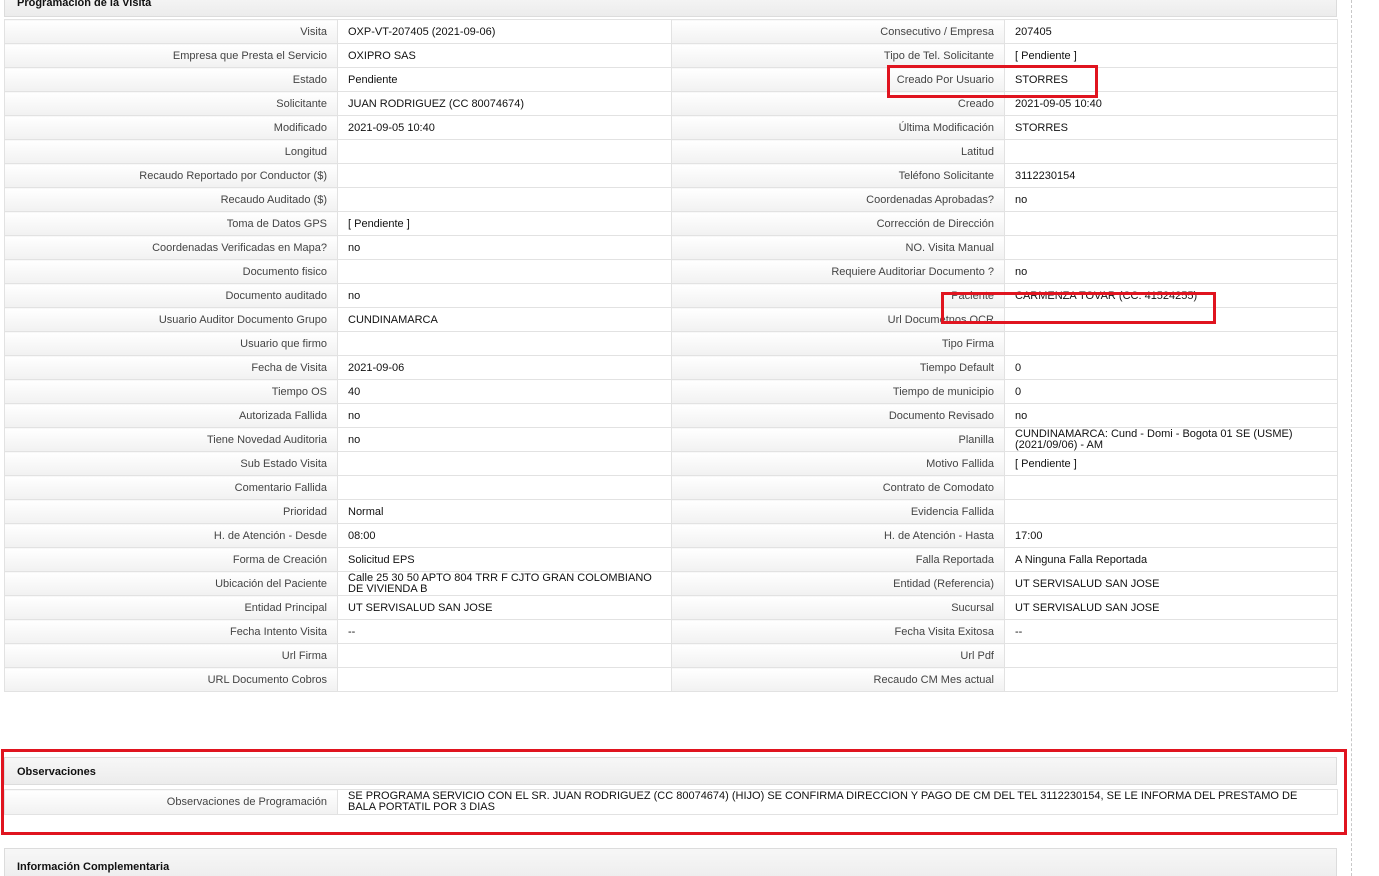 This screenshot has height=876, width=1379. Describe the element at coordinates (838, 487) in the screenshot. I see `field-label: Contrato de Comodato` at that location.